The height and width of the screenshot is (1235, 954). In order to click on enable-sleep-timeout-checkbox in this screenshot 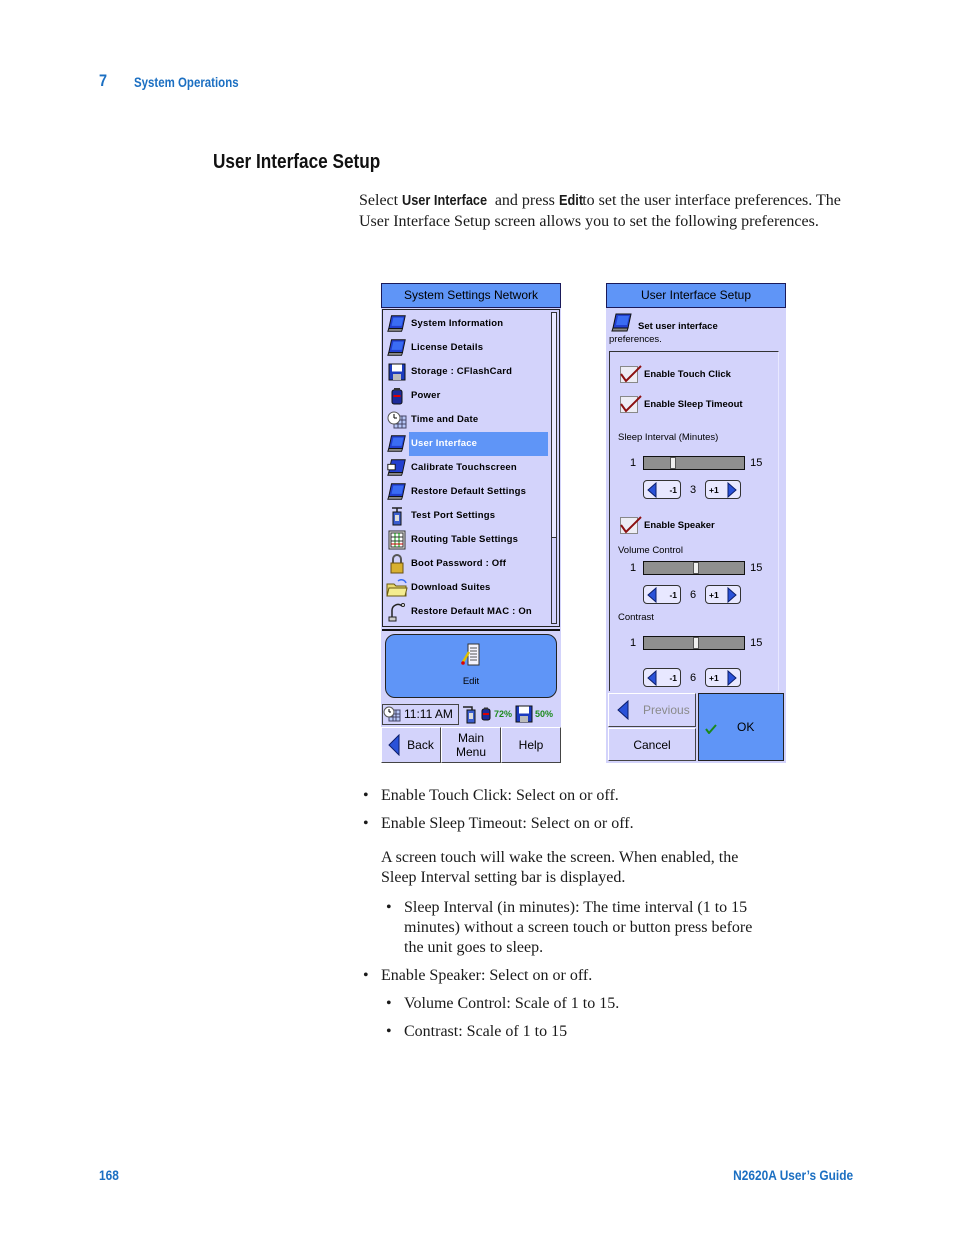, I will do `click(631, 404)`.